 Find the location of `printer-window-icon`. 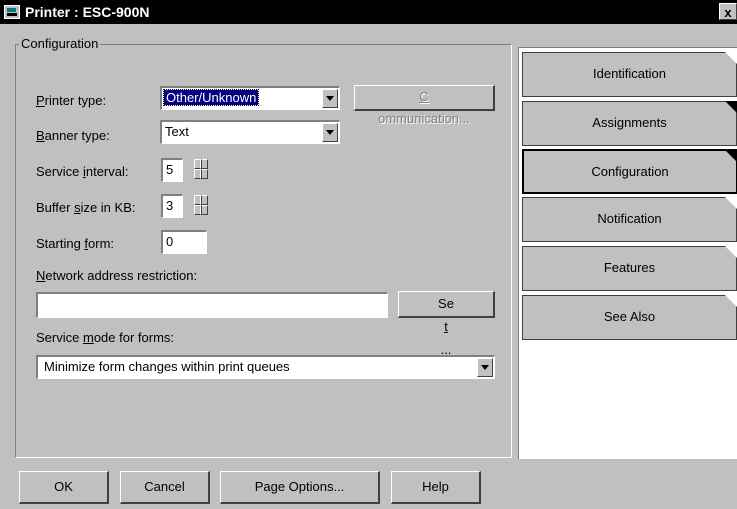

printer-window-icon is located at coordinates (12, 12).